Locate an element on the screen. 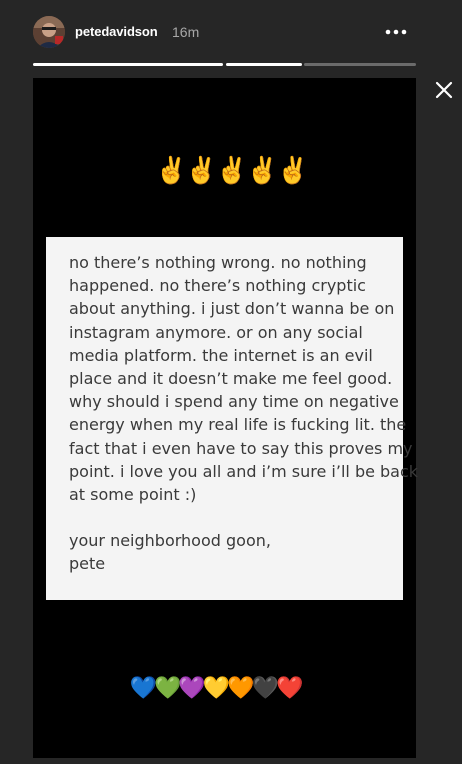 This screenshot has width=462, height=764. more-options-button is located at coordinates (396, 32).